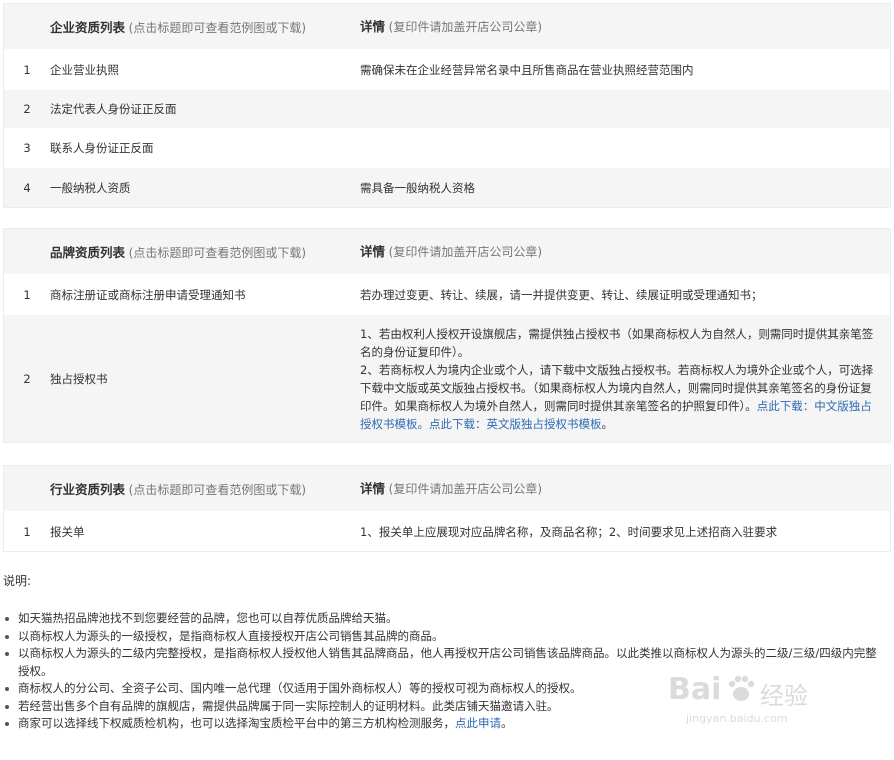 Image resolution: width=894 pixels, height=760 pixels. What do you see at coordinates (695, 689) in the screenshot?
I see `watermark-brand: Bai` at bounding box center [695, 689].